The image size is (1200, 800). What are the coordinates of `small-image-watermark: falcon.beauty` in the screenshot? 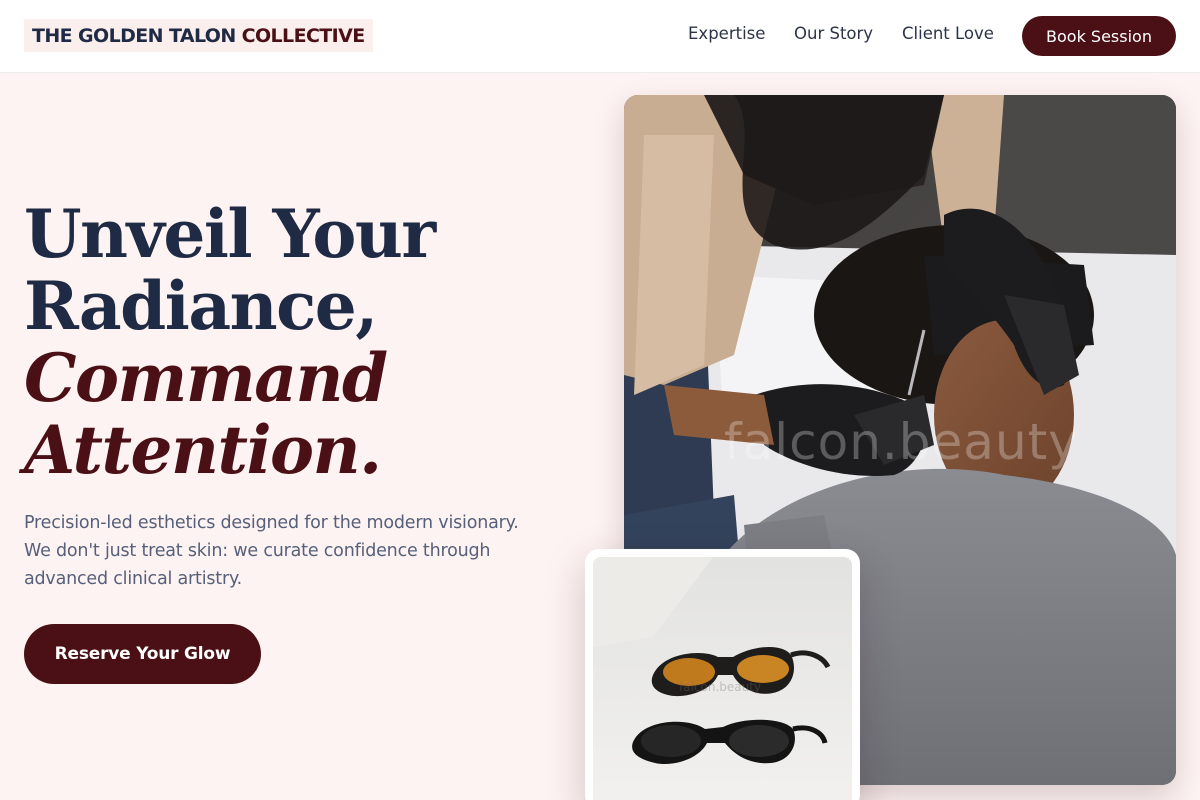 It's located at (720, 687).